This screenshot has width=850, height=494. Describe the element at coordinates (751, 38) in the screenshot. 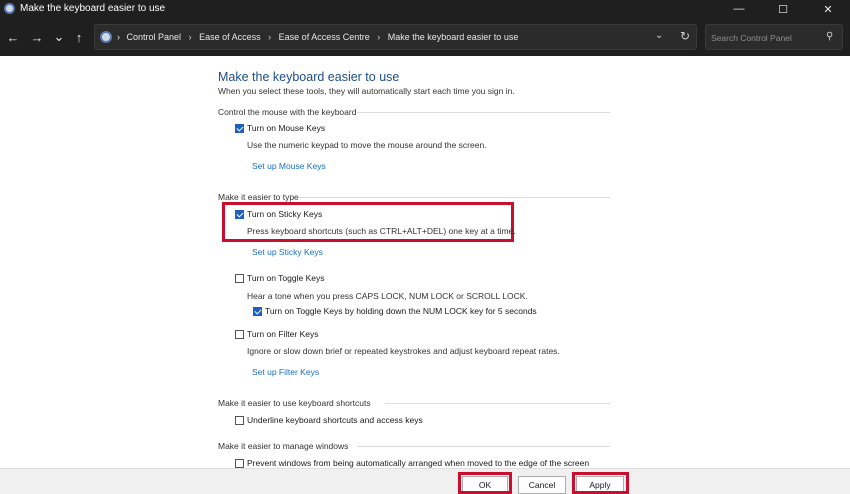

I see `search-placeholder: Search Control Panel` at that location.